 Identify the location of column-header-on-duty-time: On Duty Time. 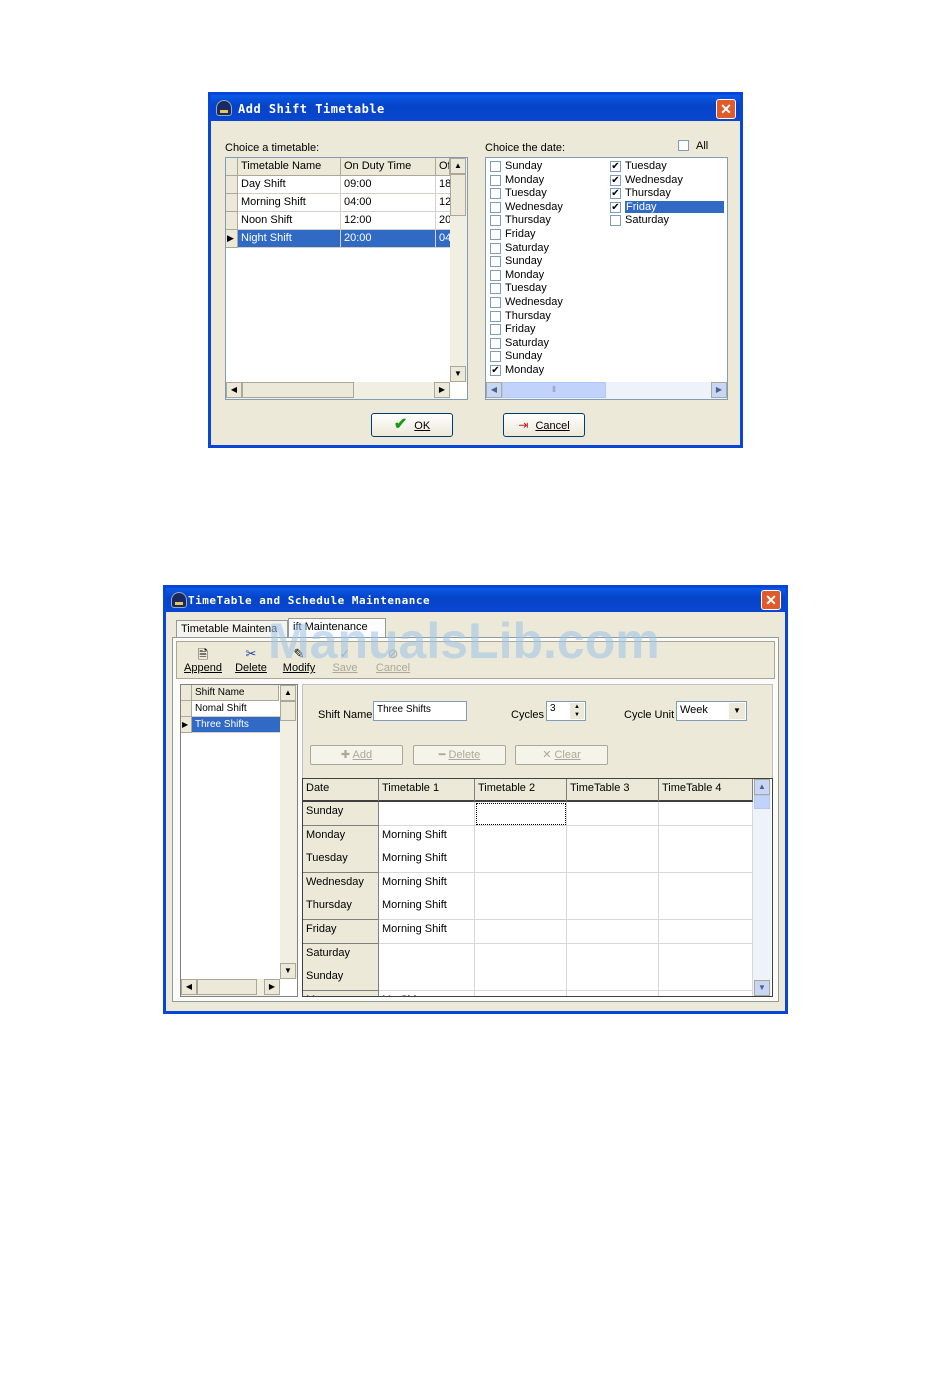
(388, 167).